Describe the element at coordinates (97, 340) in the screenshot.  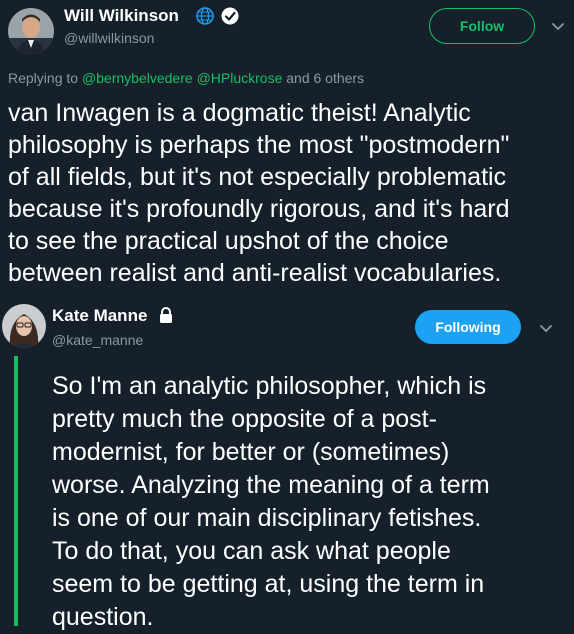
I see `author-handle: @kate_manne` at that location.